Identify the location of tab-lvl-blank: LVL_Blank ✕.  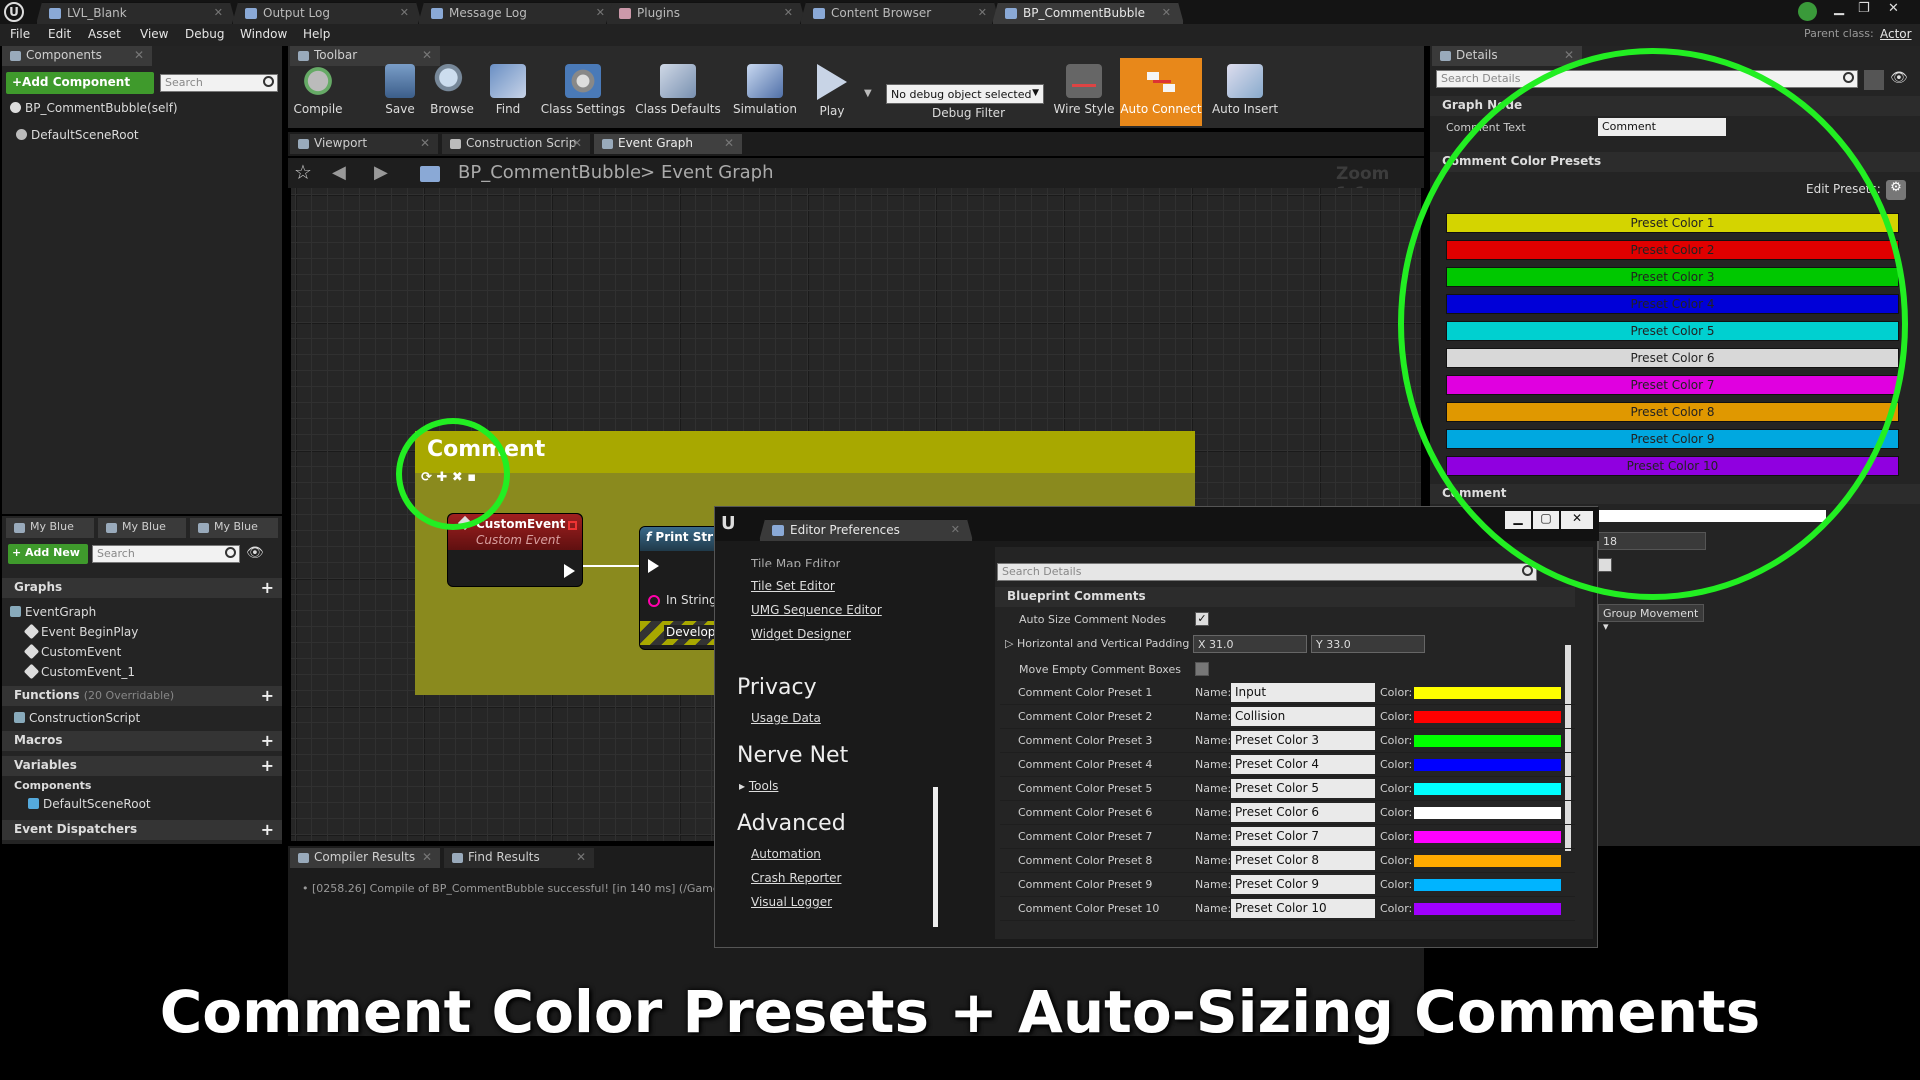
(136, 13).